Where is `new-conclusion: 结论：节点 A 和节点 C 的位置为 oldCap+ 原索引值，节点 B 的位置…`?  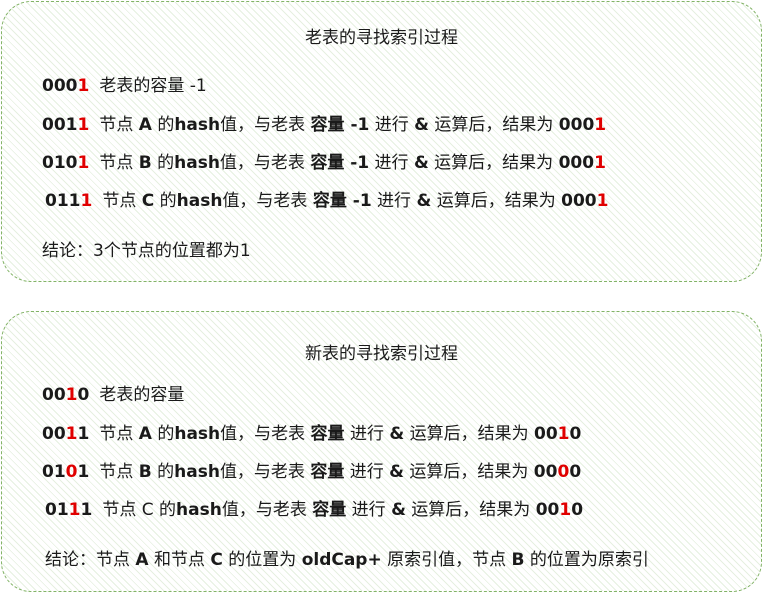
new-conclusion: 结论：节点 A 和节点 C 的位置为 oldCap+ 原索引值，节点 B 的位置… is located at coordinates (347, 560).